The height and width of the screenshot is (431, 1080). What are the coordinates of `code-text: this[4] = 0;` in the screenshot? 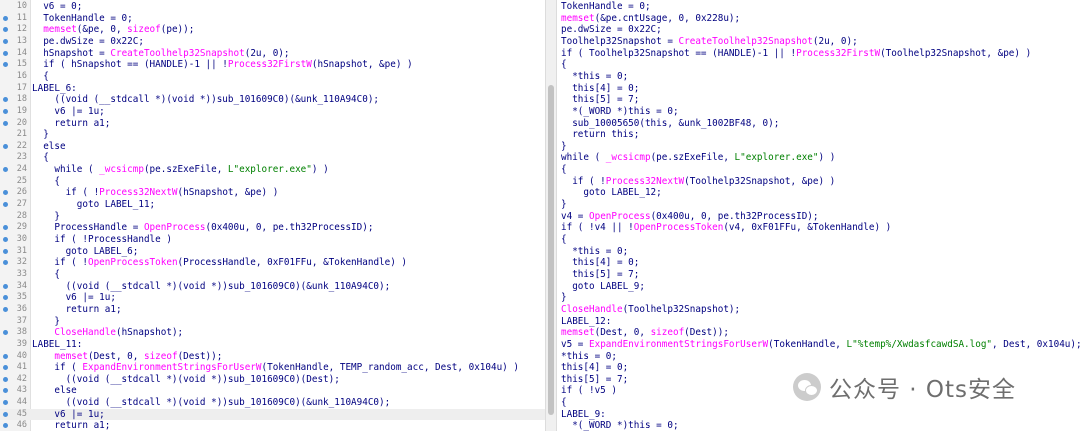 It's located at (600, 263).